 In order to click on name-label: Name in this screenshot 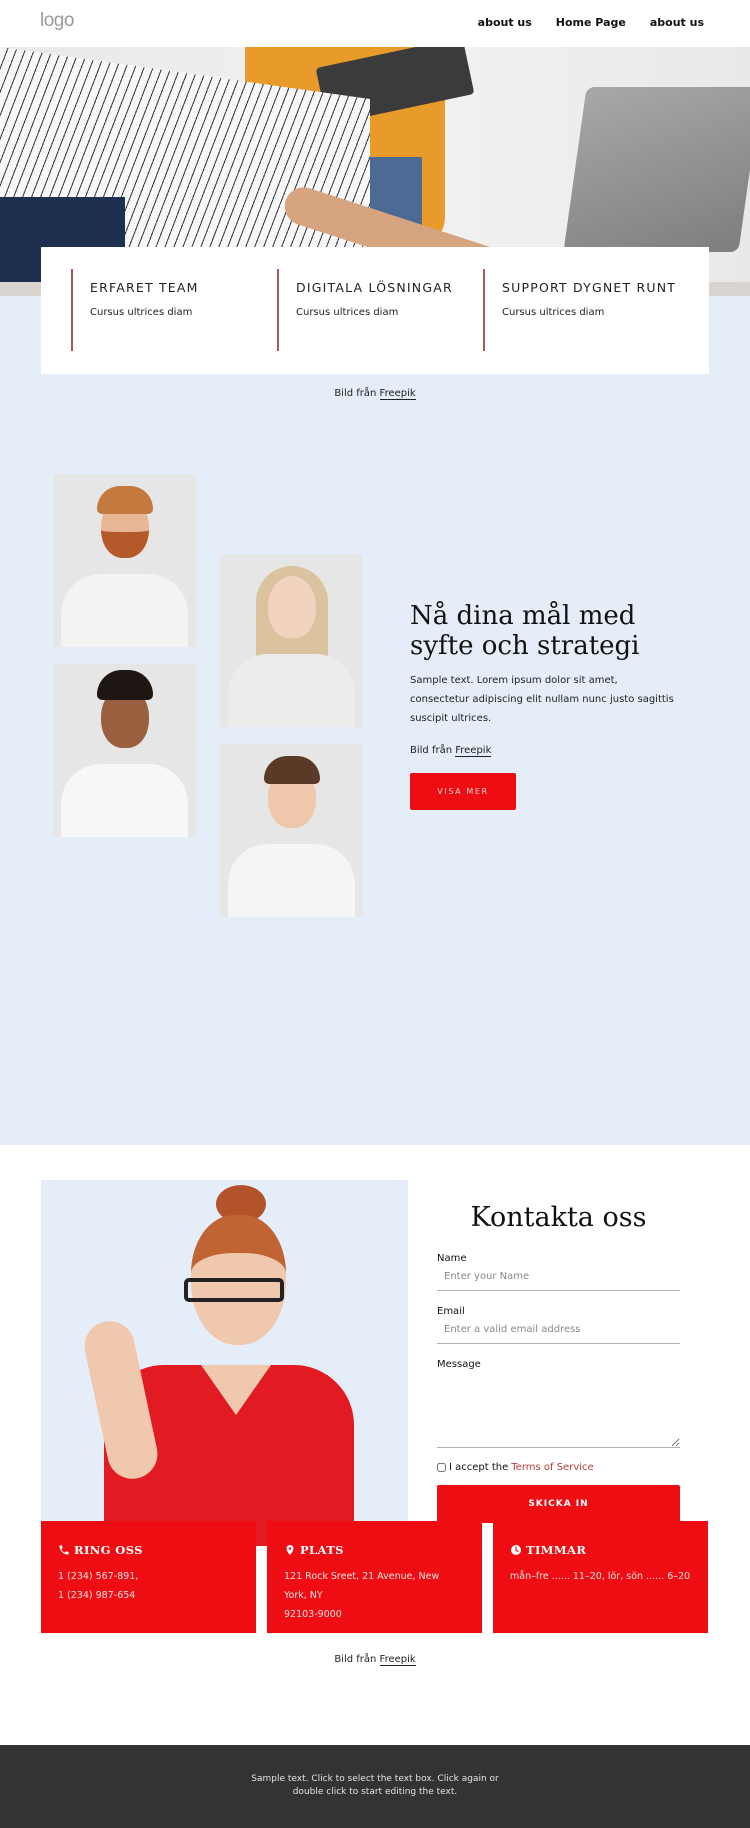, I will do `click(452, 1258)`.